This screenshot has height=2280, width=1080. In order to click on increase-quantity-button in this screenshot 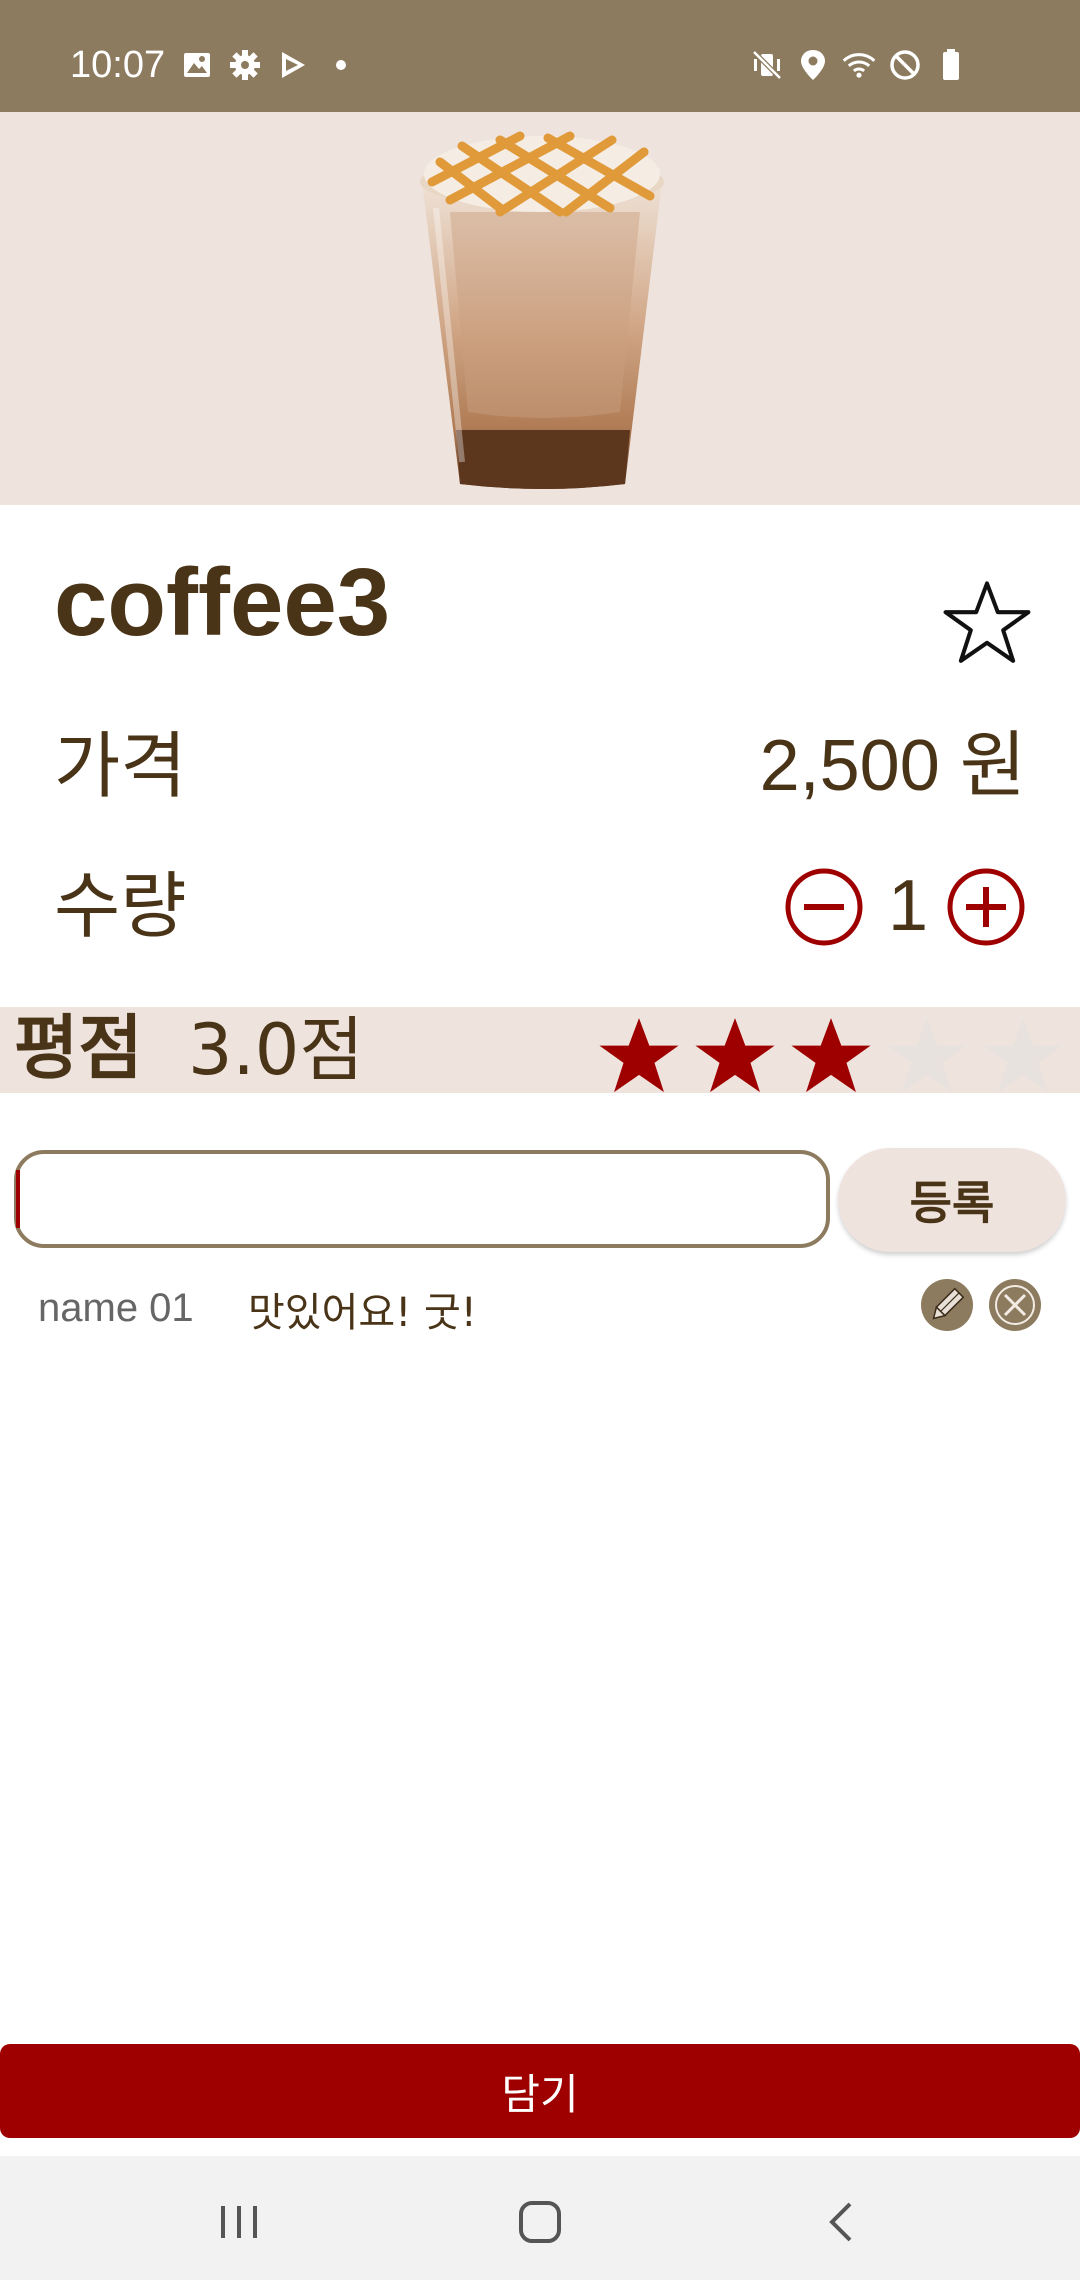, I will do `click(986, 907)`.